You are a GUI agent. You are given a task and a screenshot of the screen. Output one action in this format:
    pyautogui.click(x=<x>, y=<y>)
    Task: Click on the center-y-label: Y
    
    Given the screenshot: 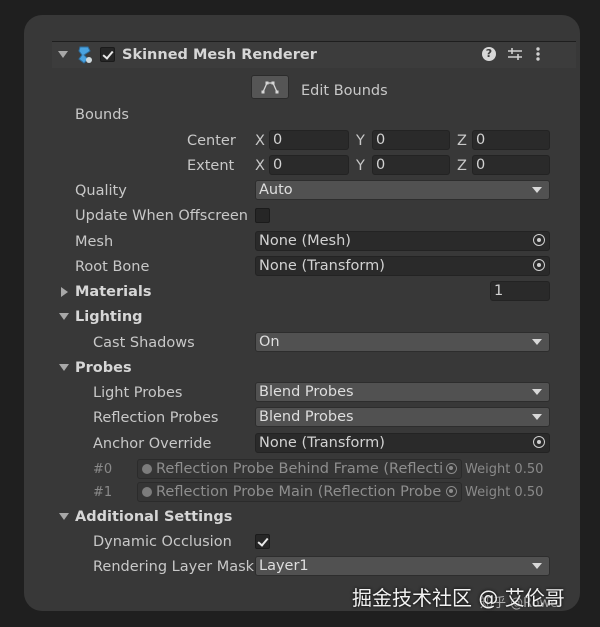 What is the action you would take?
    pyautogui.click(x=360, y=141)
    